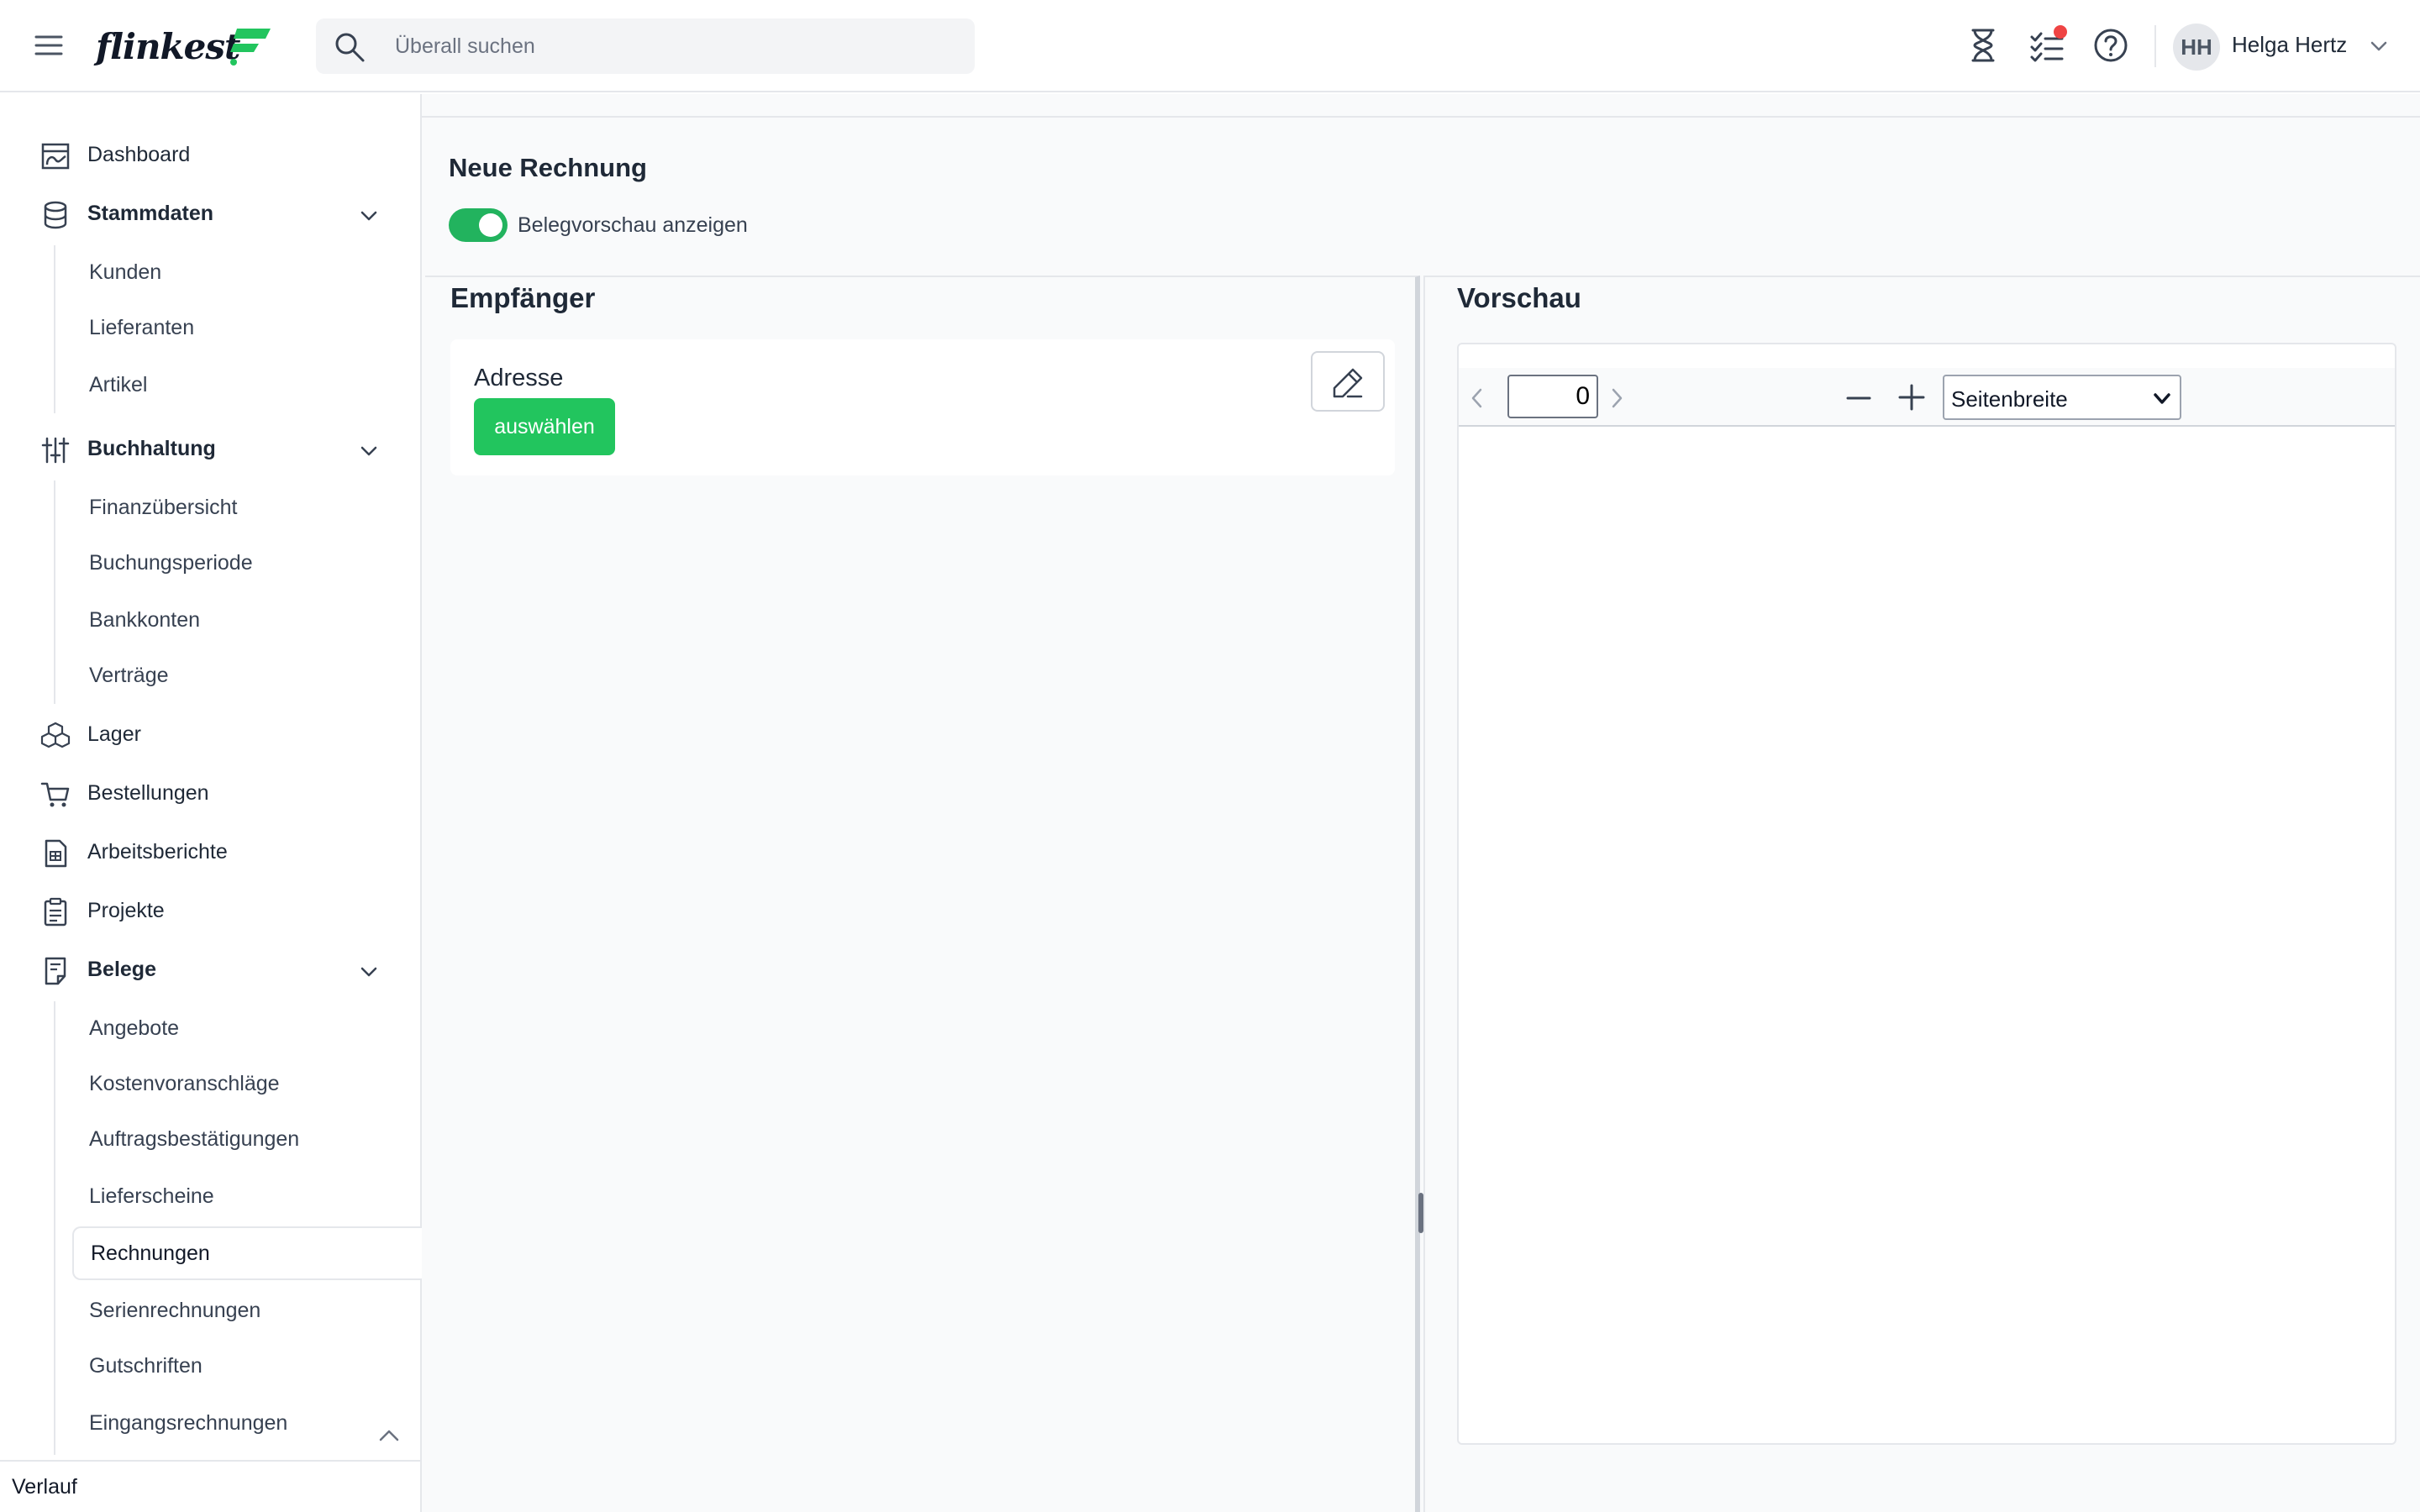  What do you see at coordinates (1983, 45) in the screenshot?
I see `hourglass-icon` at bounding box center [1983, 45].